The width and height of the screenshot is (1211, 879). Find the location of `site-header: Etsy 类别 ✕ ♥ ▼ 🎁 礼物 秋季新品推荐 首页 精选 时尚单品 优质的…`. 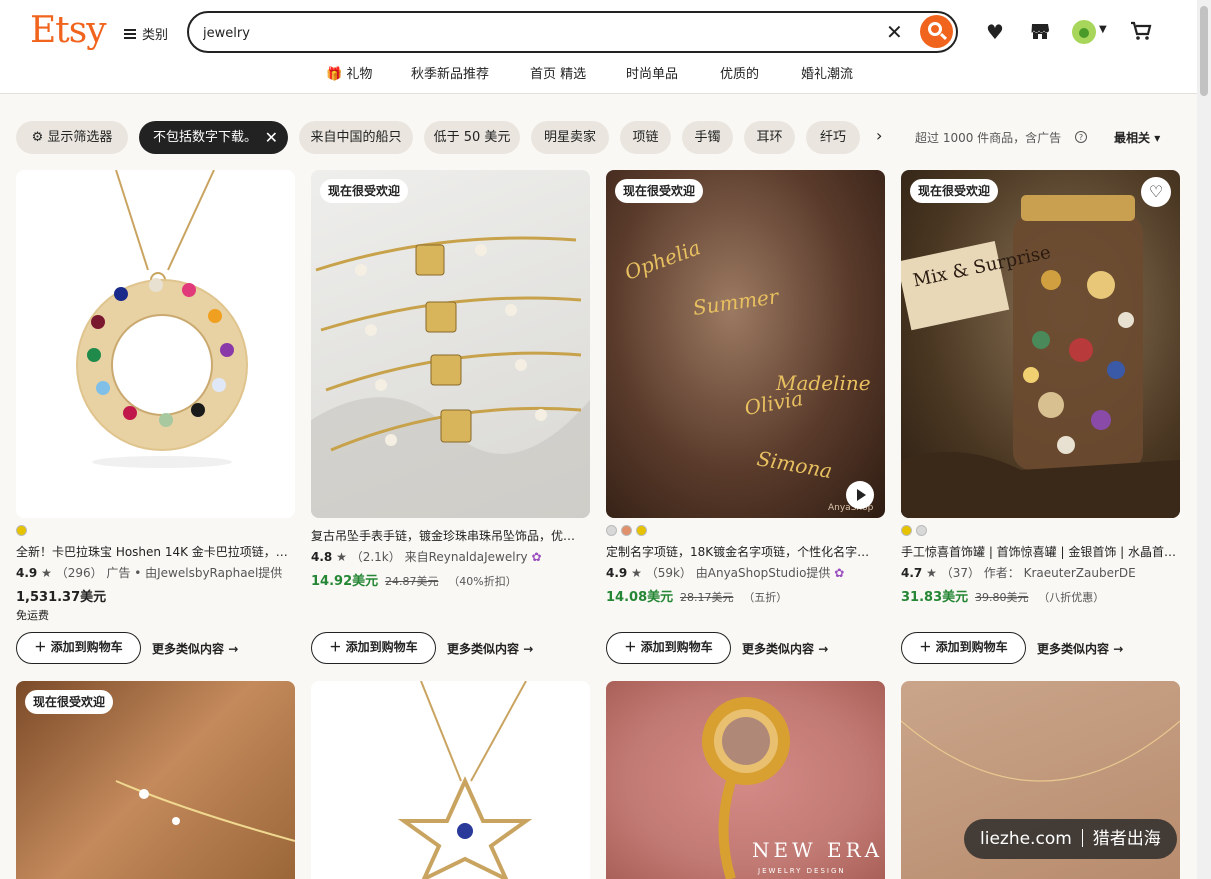

site-header: Etsy 类别 ✕ ♥ ▼ 🎁 礼物 秋季新品推荐 首页 精选 时尚单品 优质的… is located at coordinates (598, 47).